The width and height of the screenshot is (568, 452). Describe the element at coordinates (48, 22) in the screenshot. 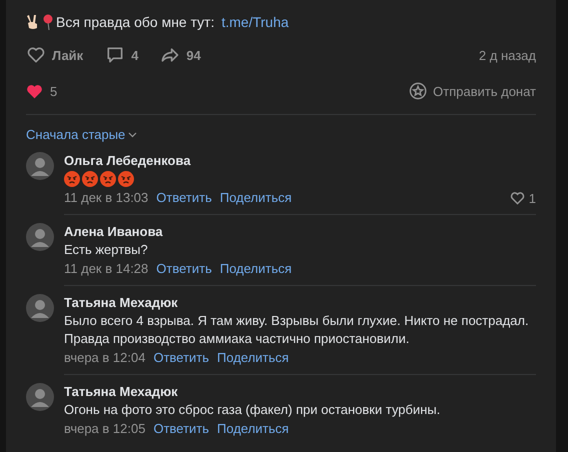

I see `pin-icon` at that location.